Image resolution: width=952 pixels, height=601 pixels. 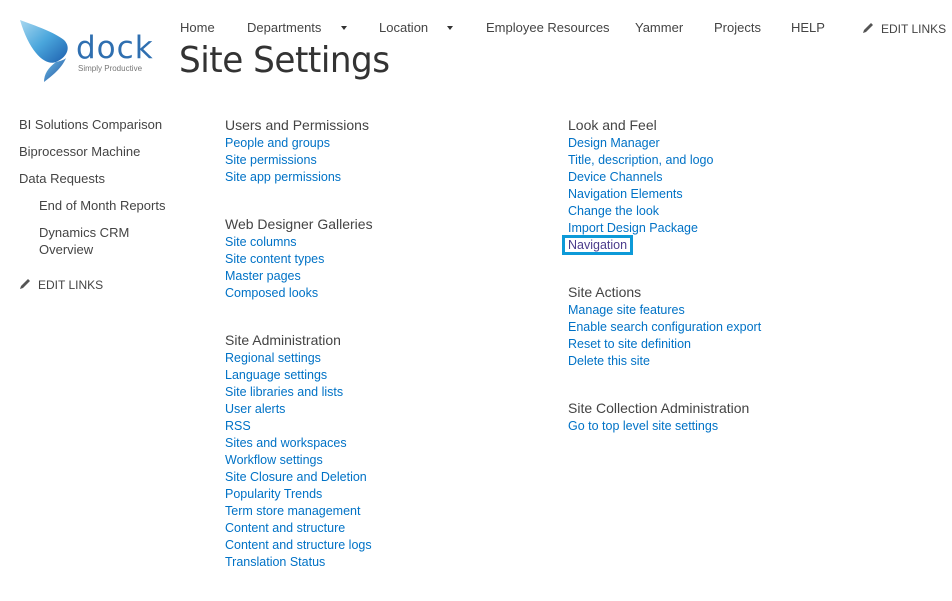 What do you see at coordinates (296, 477) in the screenshot?
I see `link-site-closure-and-deletion: Site Closure and Deletion` at bounding box center [296, 477].